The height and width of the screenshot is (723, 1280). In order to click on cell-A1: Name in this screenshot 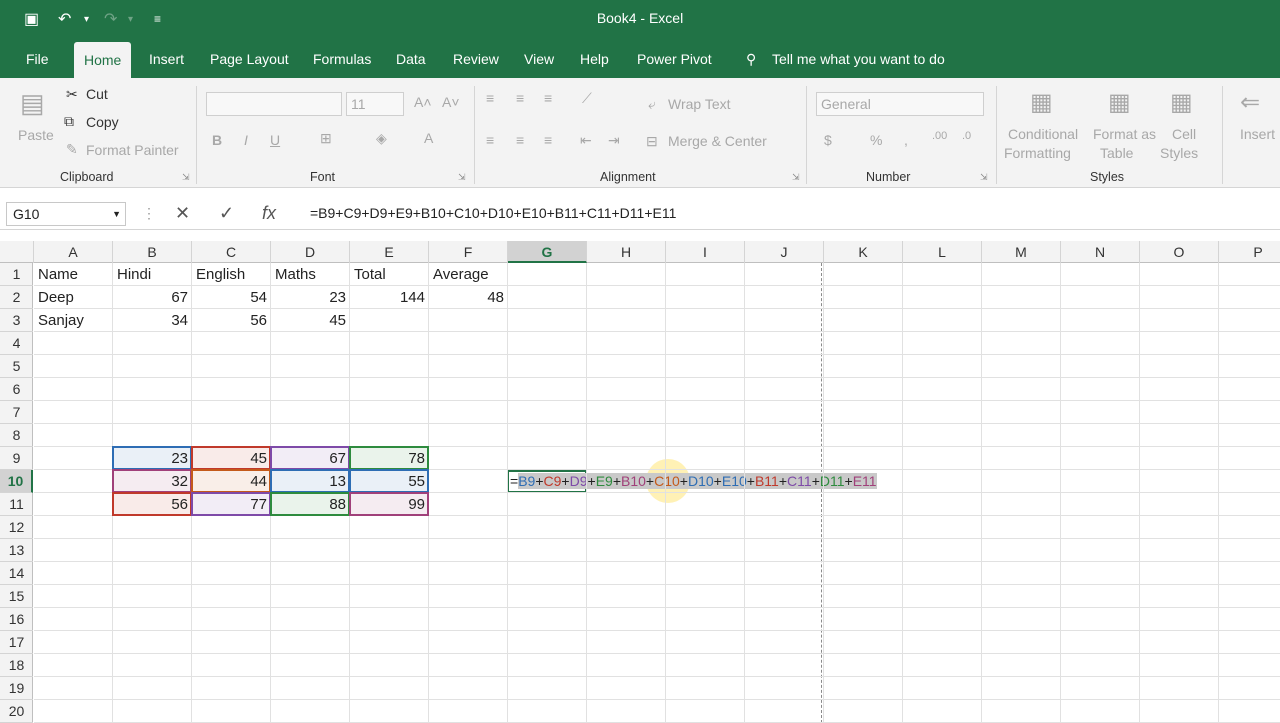, I will do `click(73, 274)`.